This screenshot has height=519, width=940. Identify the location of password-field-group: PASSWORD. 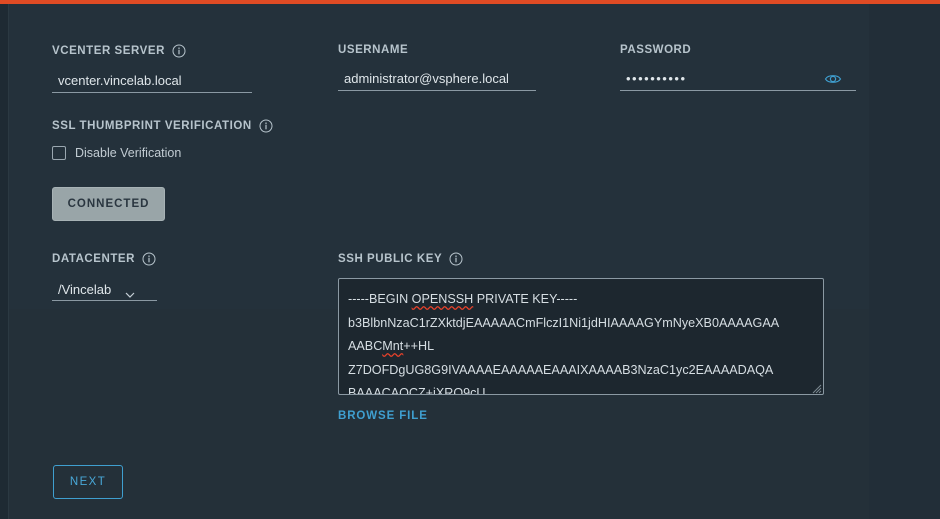
(738, 67).